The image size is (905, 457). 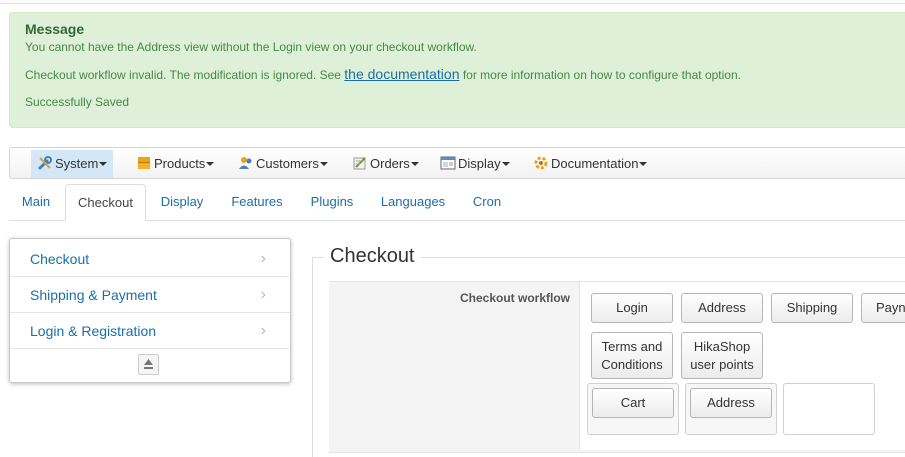 What do you see at coordinates (36, 202) in the screenshot?
I see `tab-main: Main` at bounding box center [36, 202].